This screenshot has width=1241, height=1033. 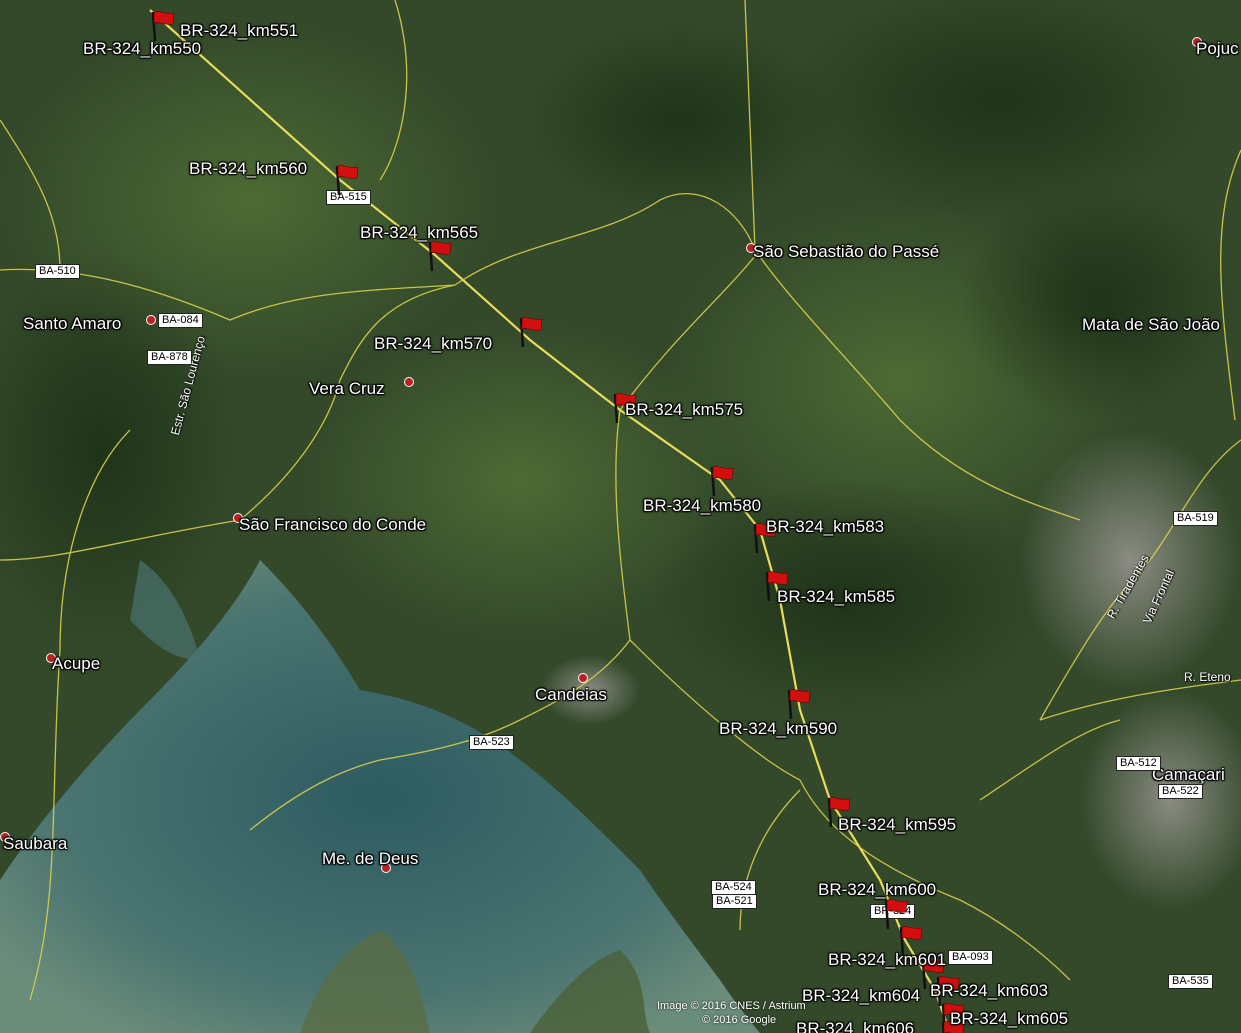 I want to click on marker-label: BR-324_km560, so click(x=248, y=168).